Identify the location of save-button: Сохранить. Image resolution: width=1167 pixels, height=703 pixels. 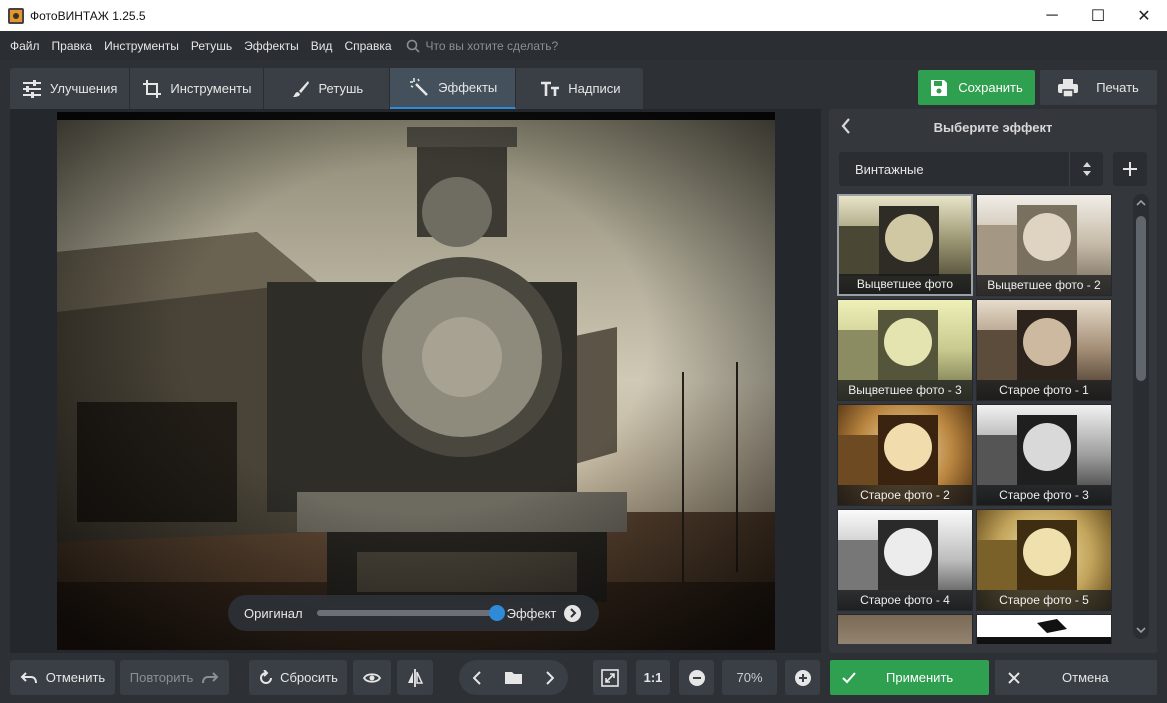
(976, 87).